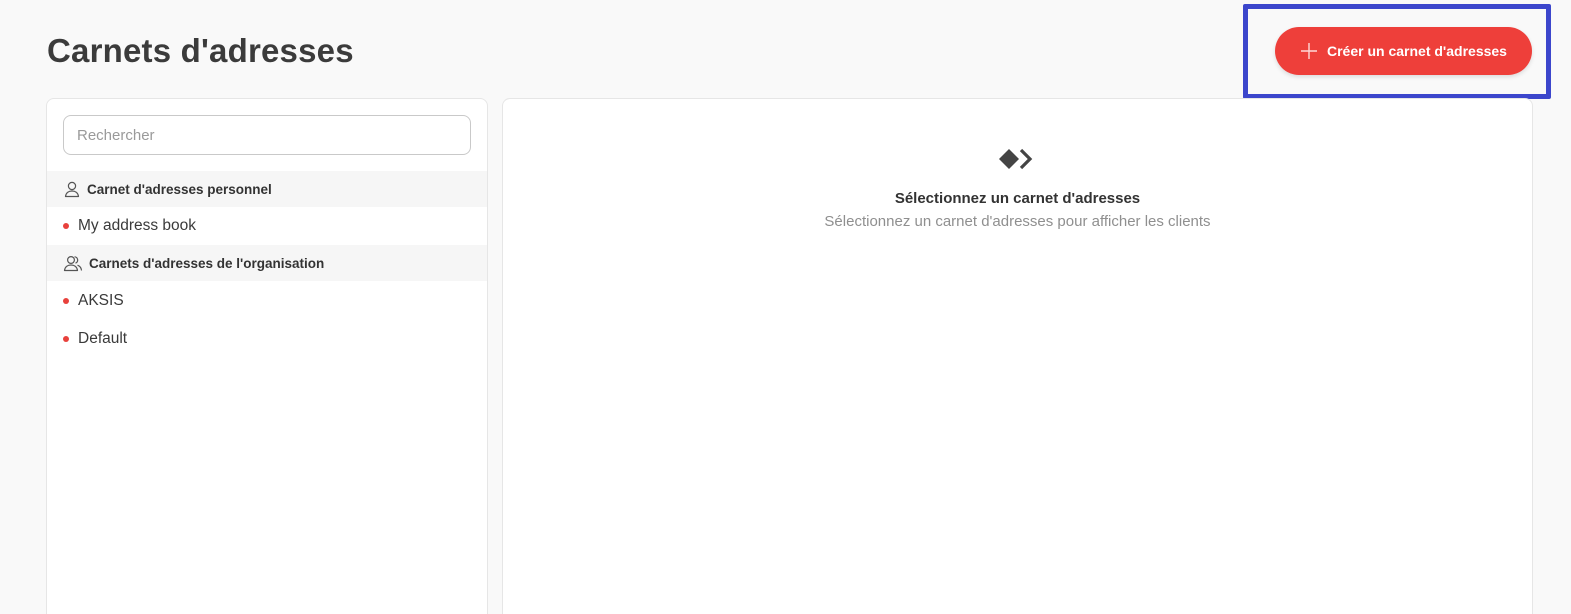 Image resolution: width=1571 pixels, height=614 pixels. Describe the element at coordinates (137, 225) in the screenshot. I see `list-item-label: My address book` at that location.